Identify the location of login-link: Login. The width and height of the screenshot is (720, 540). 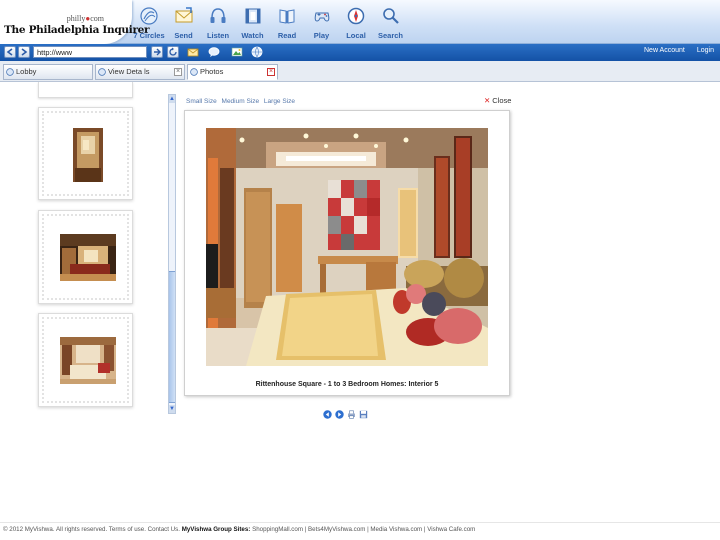
(705, 50).